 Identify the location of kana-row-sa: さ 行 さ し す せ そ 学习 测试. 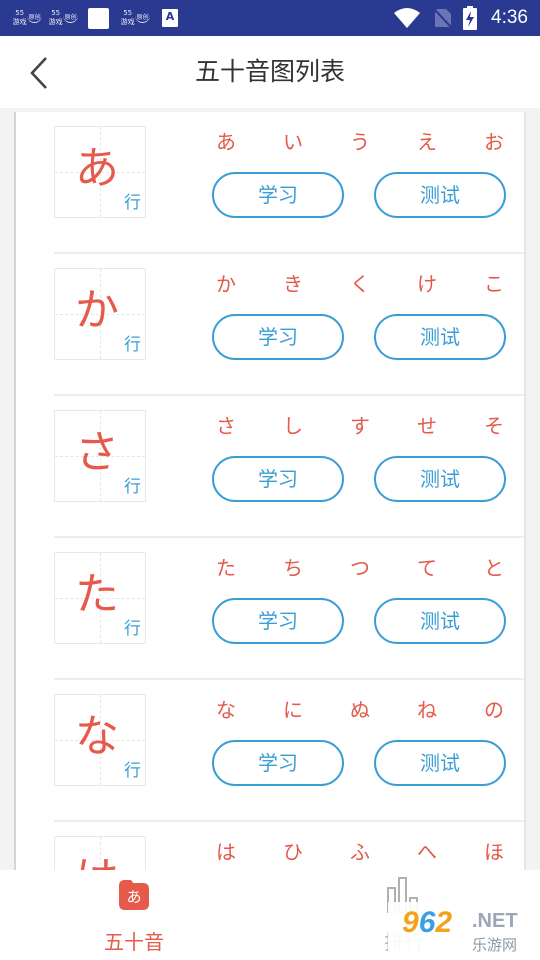
(270, 467).